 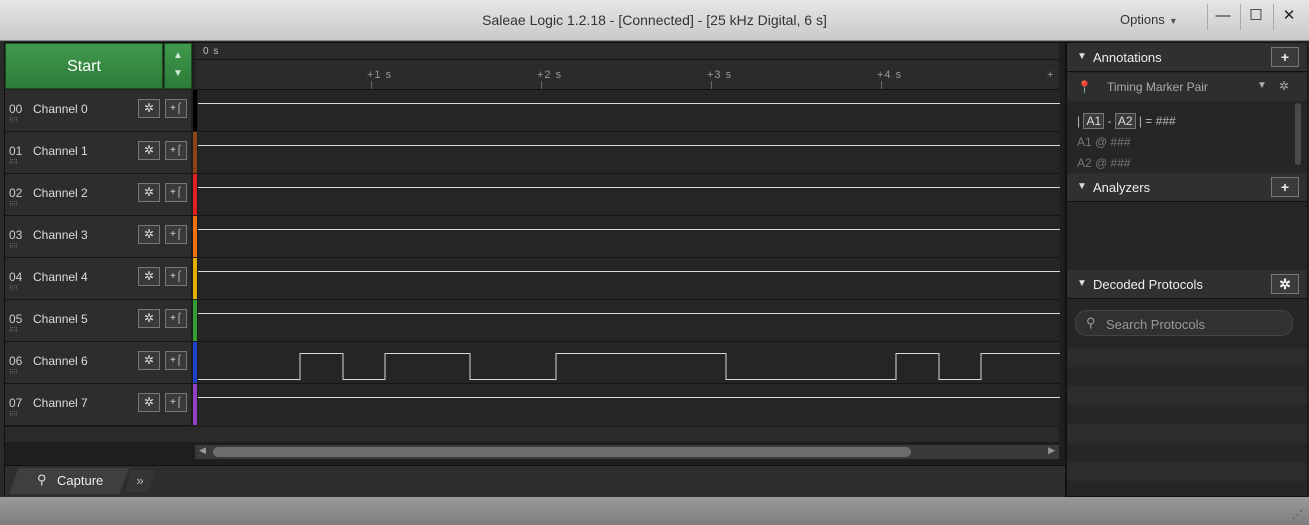 I want to click on channel-row-4: 04 ⠿⠿ Channel 4 ✲ +⌠, so click(x=98, y=279).